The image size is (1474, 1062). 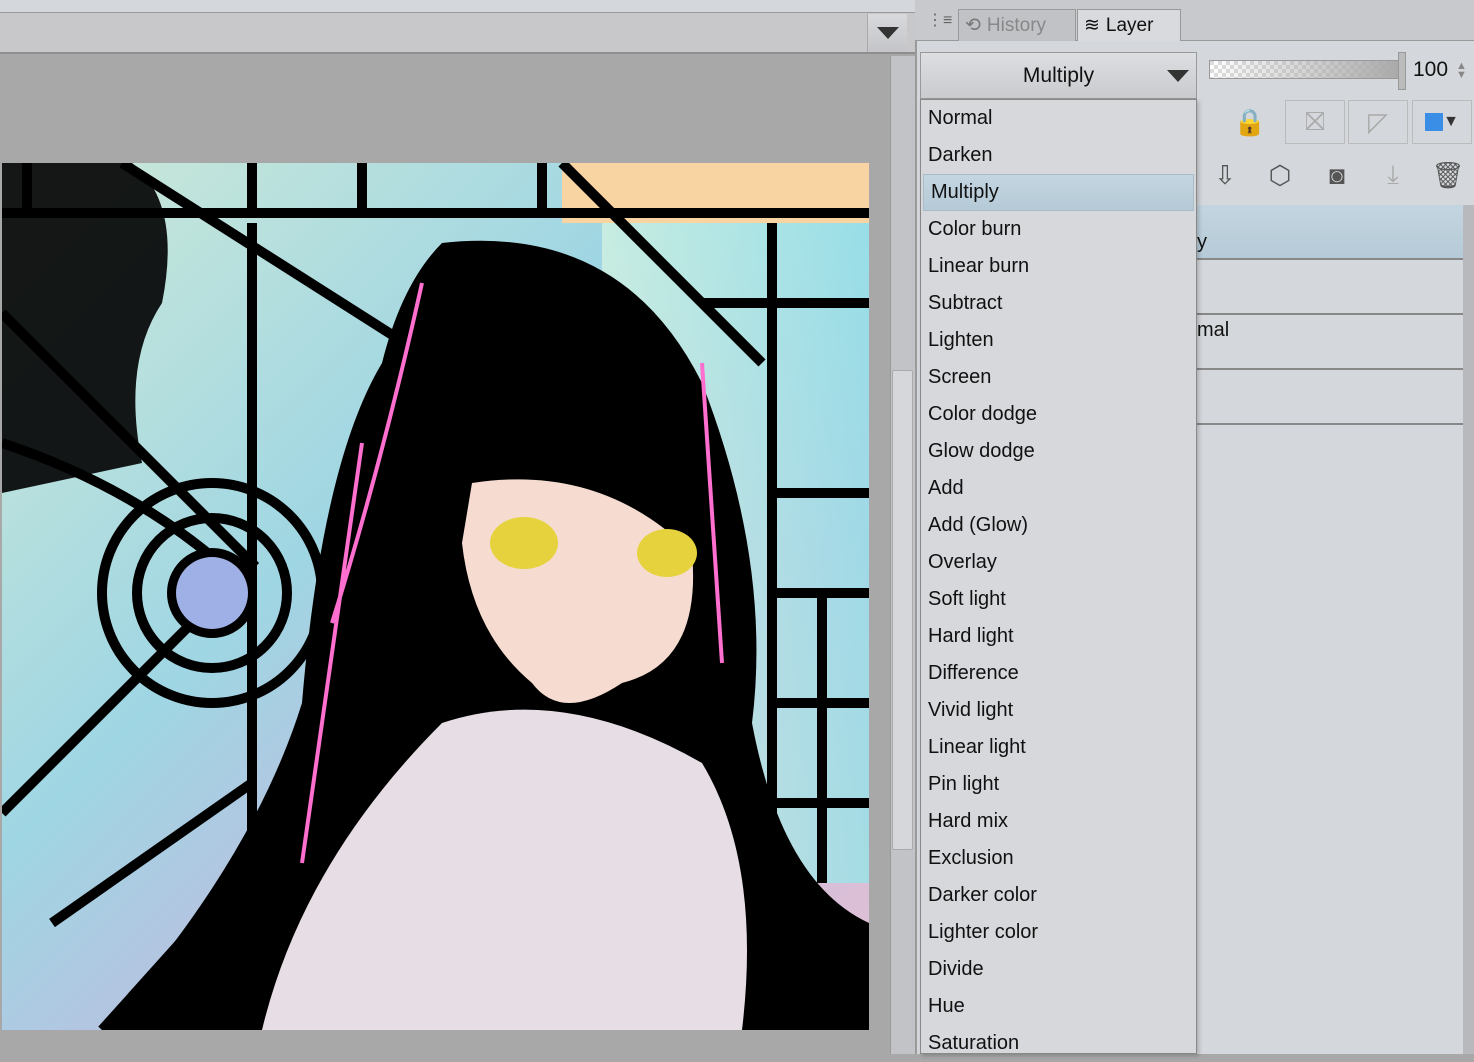 What do you see at coordinates (1058, 229) in the screenshot?
I see `blend-mode-option: Color burn` at bounding box center [1058, 229].